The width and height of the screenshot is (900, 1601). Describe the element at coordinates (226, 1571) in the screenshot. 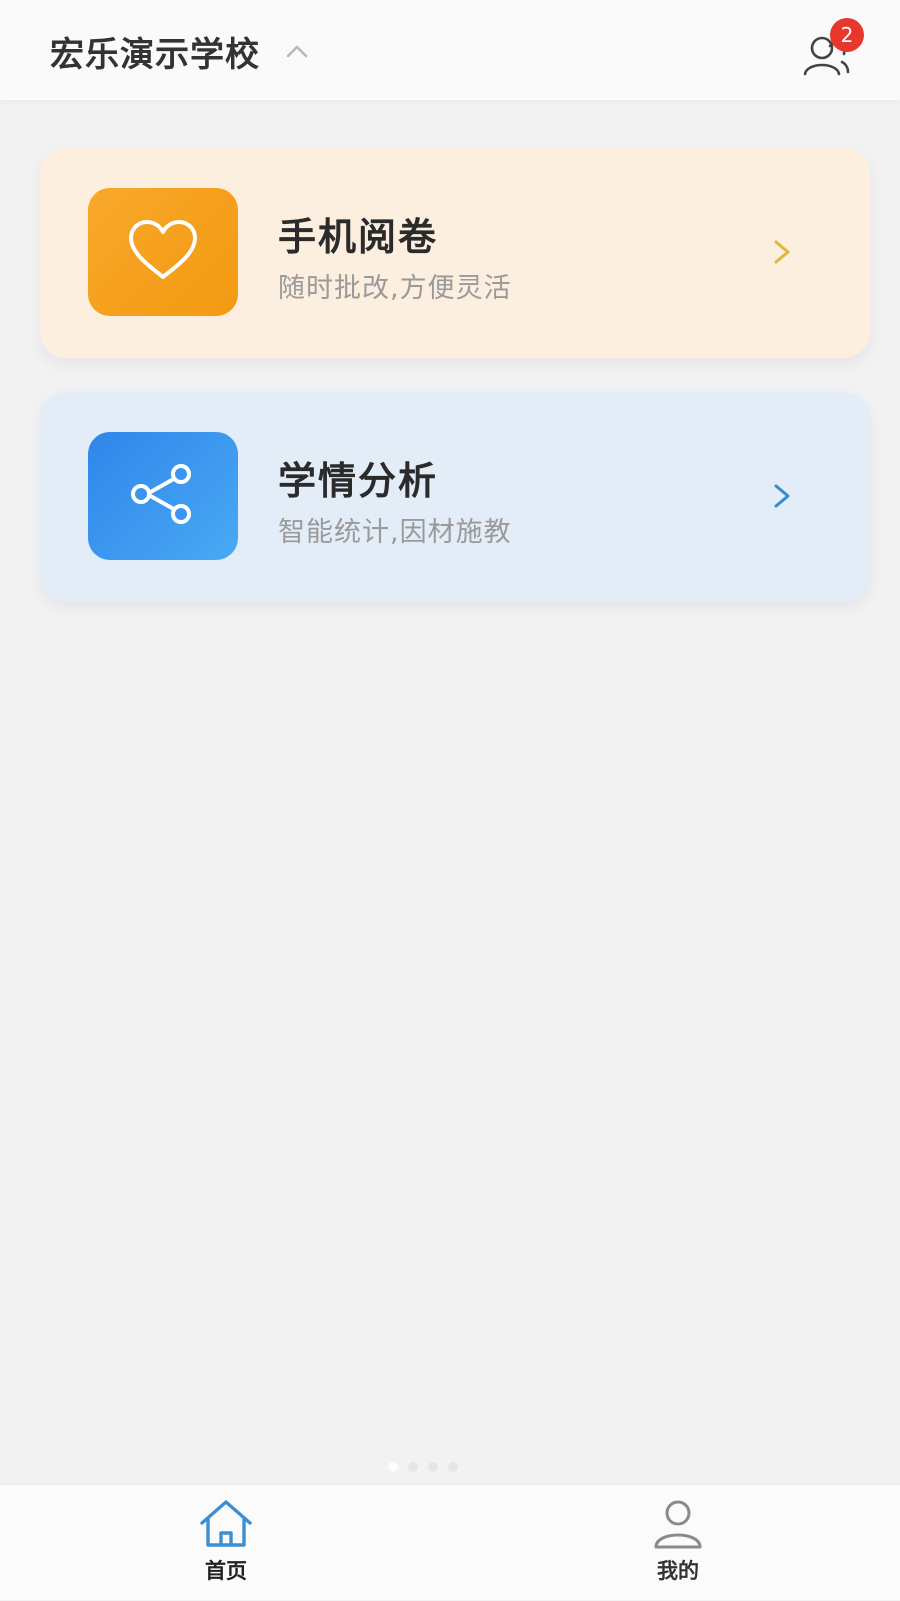

I see `tab-label: 首页` at that location.